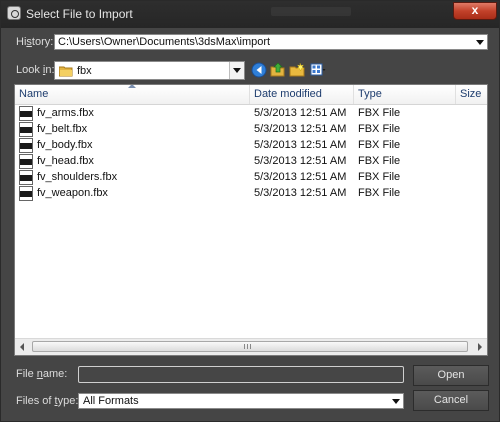 The width and height of the screenshot is (500, 422). What do you see at coordinates (65, 145) in the screenshot?
I see `file-name: fv_body.fbx` at bounding box center [65, 145].